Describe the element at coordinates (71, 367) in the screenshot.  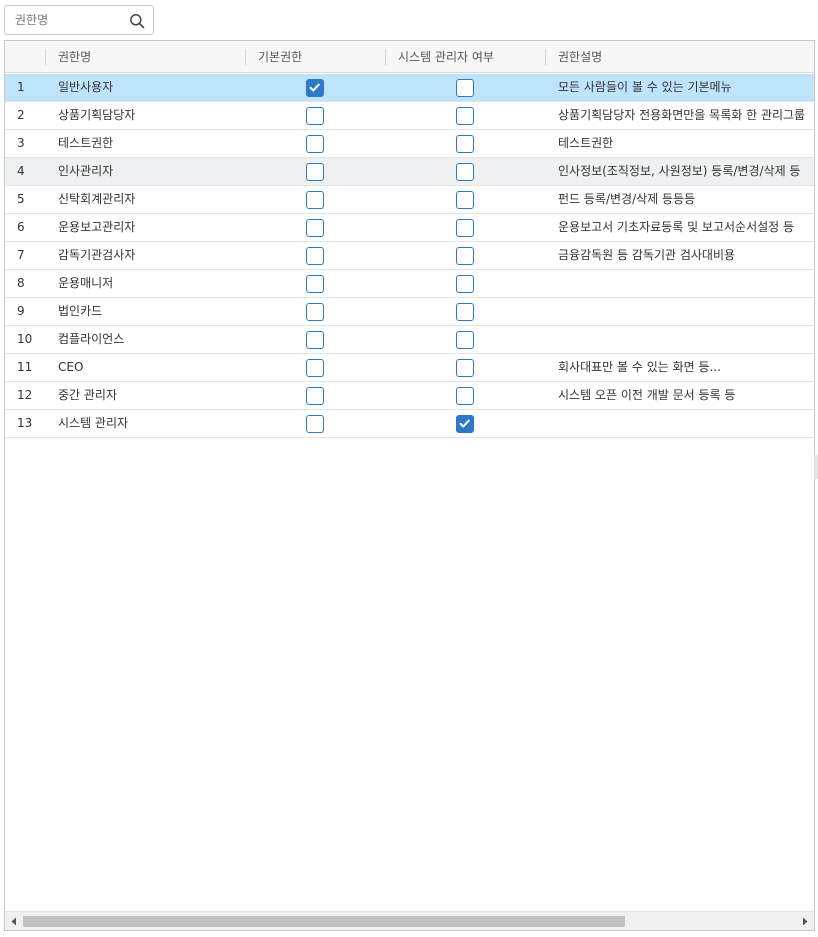
I see `permission-name: CEO` at that location.